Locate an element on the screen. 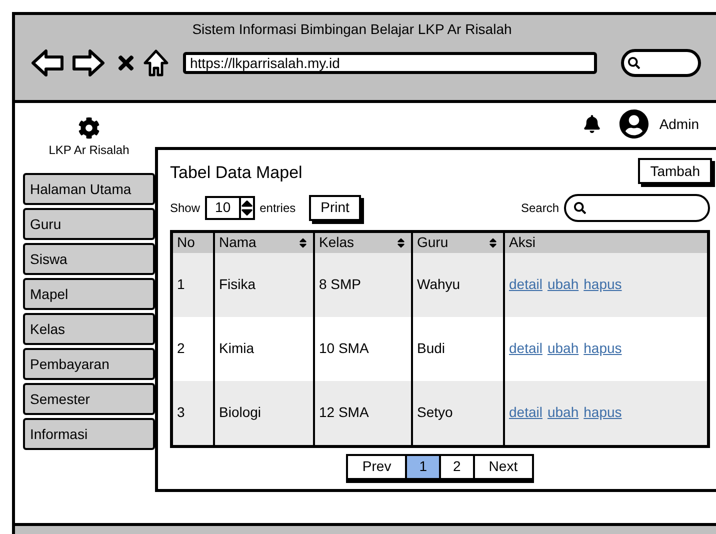  table-cell-text: 3 is located at coordinates (181, 412).